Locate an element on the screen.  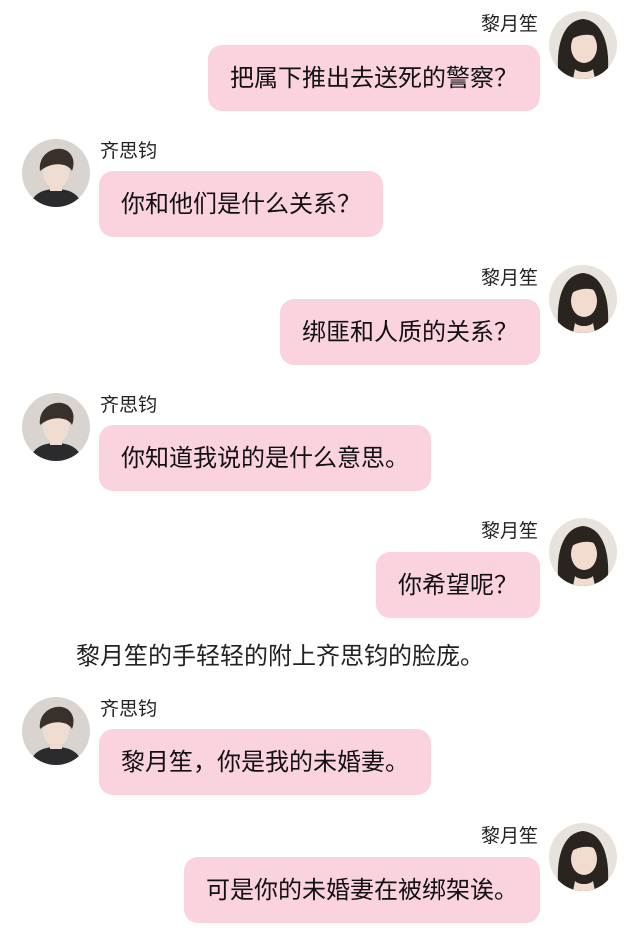
chat-message-left: 齐思钧 你知道我说的是什么意思。 is located at coordinates (320, 446).